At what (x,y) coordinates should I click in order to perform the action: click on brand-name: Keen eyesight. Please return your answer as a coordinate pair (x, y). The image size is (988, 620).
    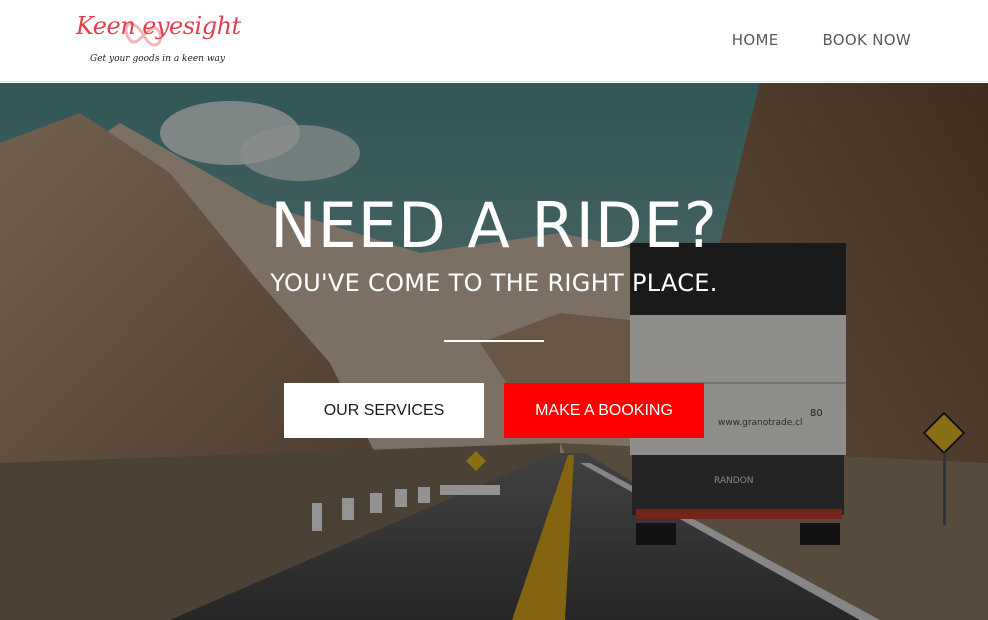
    Looking at the image, I should click on (158, 26).